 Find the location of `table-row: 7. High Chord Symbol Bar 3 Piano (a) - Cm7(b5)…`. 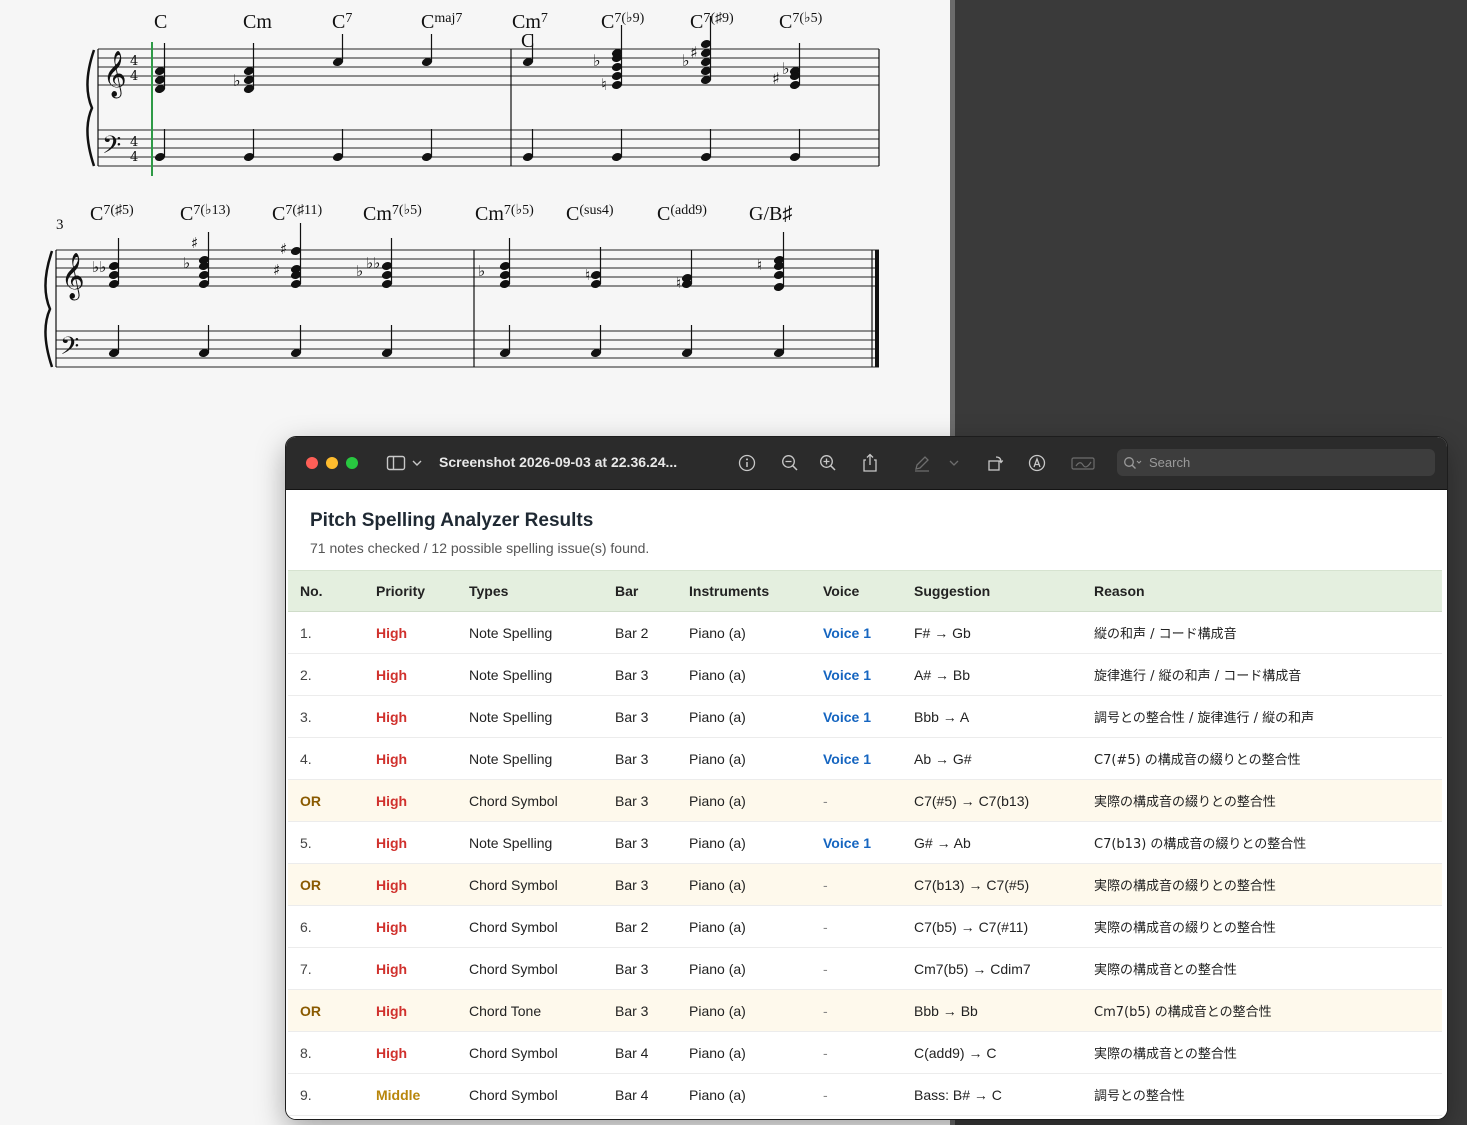

table-row: 7. High Chord Symbol Bar 3 Piano (a) - Cm7(b5)… is located at coordinates (865, 968).